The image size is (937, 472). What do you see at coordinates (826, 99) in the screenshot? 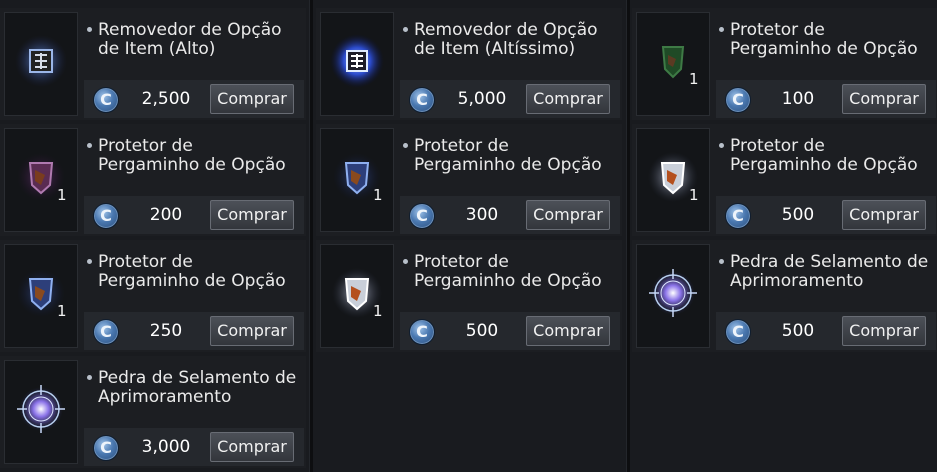
I see `price-bar: C 100 Comprar` at bounding box center [826, 99].